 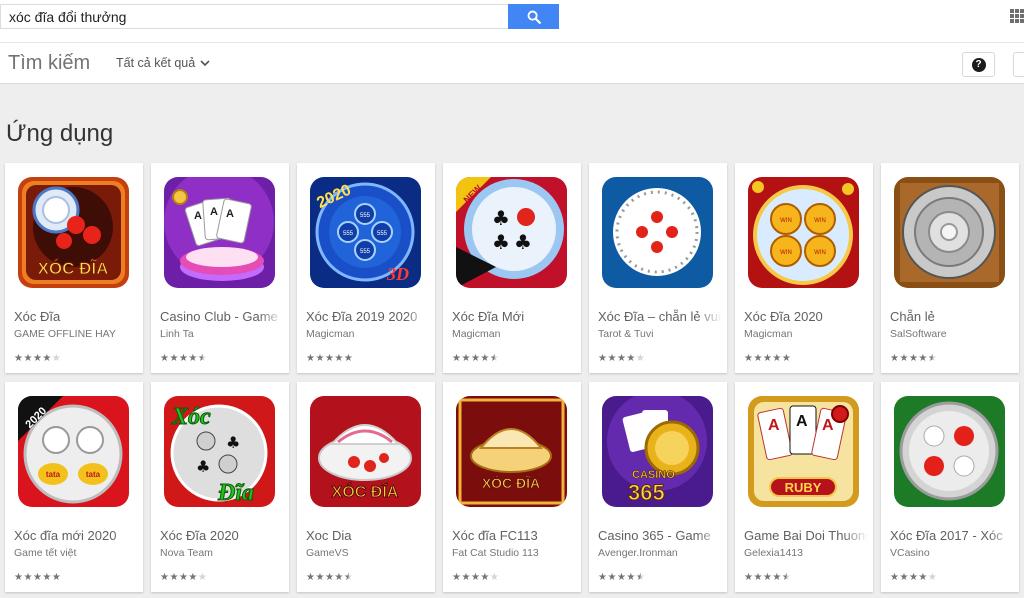 I want to click on settings-button, so click(x=1018, y=64).